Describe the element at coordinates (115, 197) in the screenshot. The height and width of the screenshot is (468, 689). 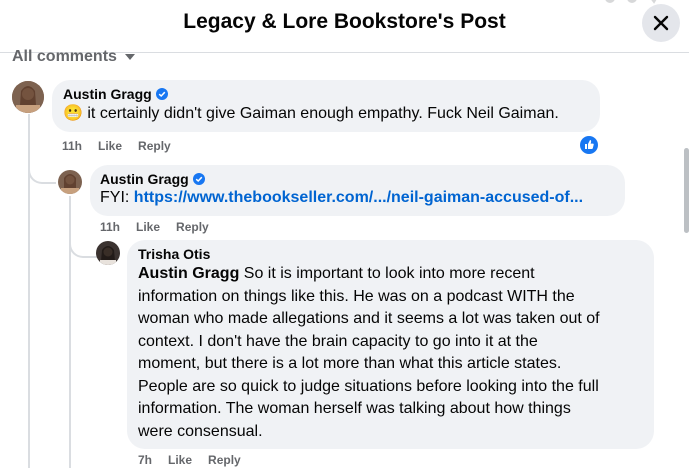
I see `comment-prefix: FYI:` at that location.